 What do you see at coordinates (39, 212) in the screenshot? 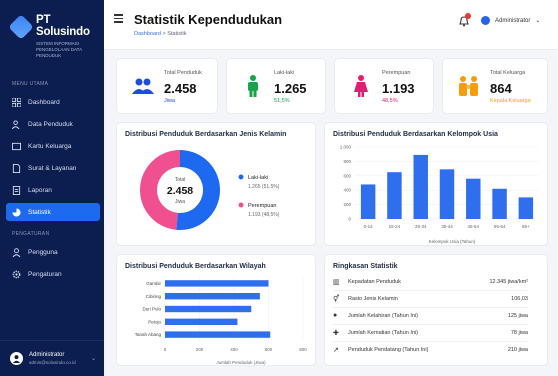
I see `sidebar-item-label: Statistik` at bounding box center [39, 212].